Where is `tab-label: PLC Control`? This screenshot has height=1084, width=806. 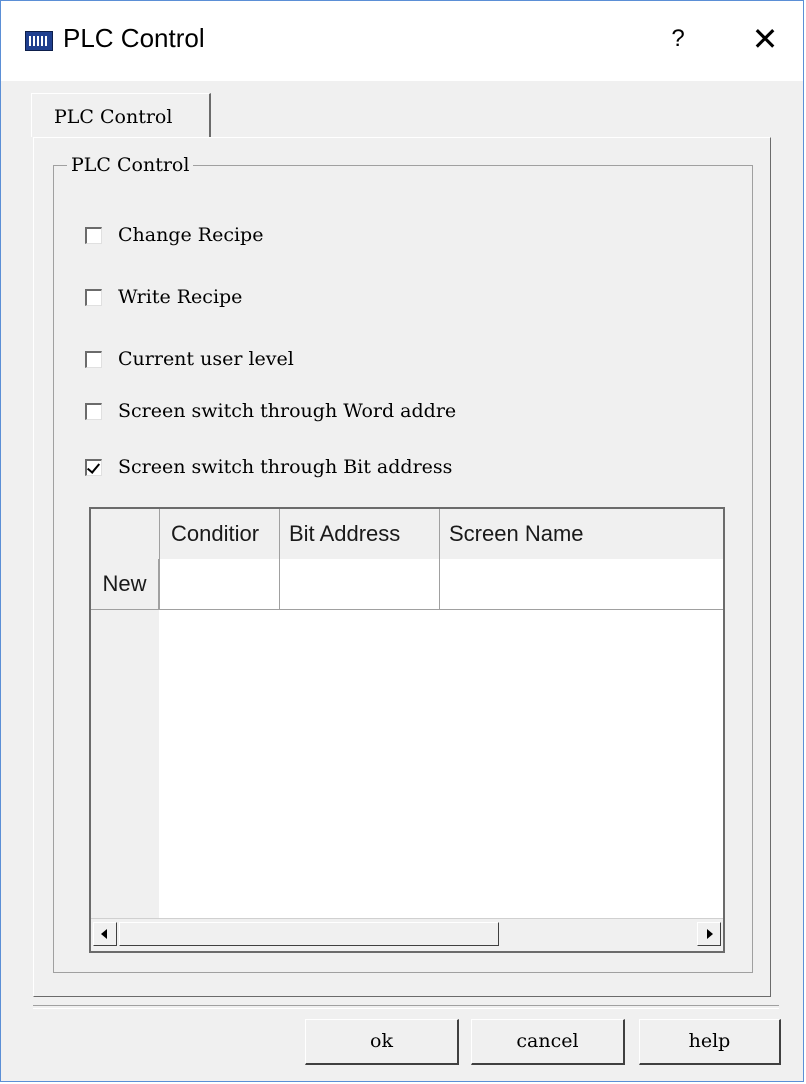 tab-label: PLC Control is located at coordinates (113, 117).